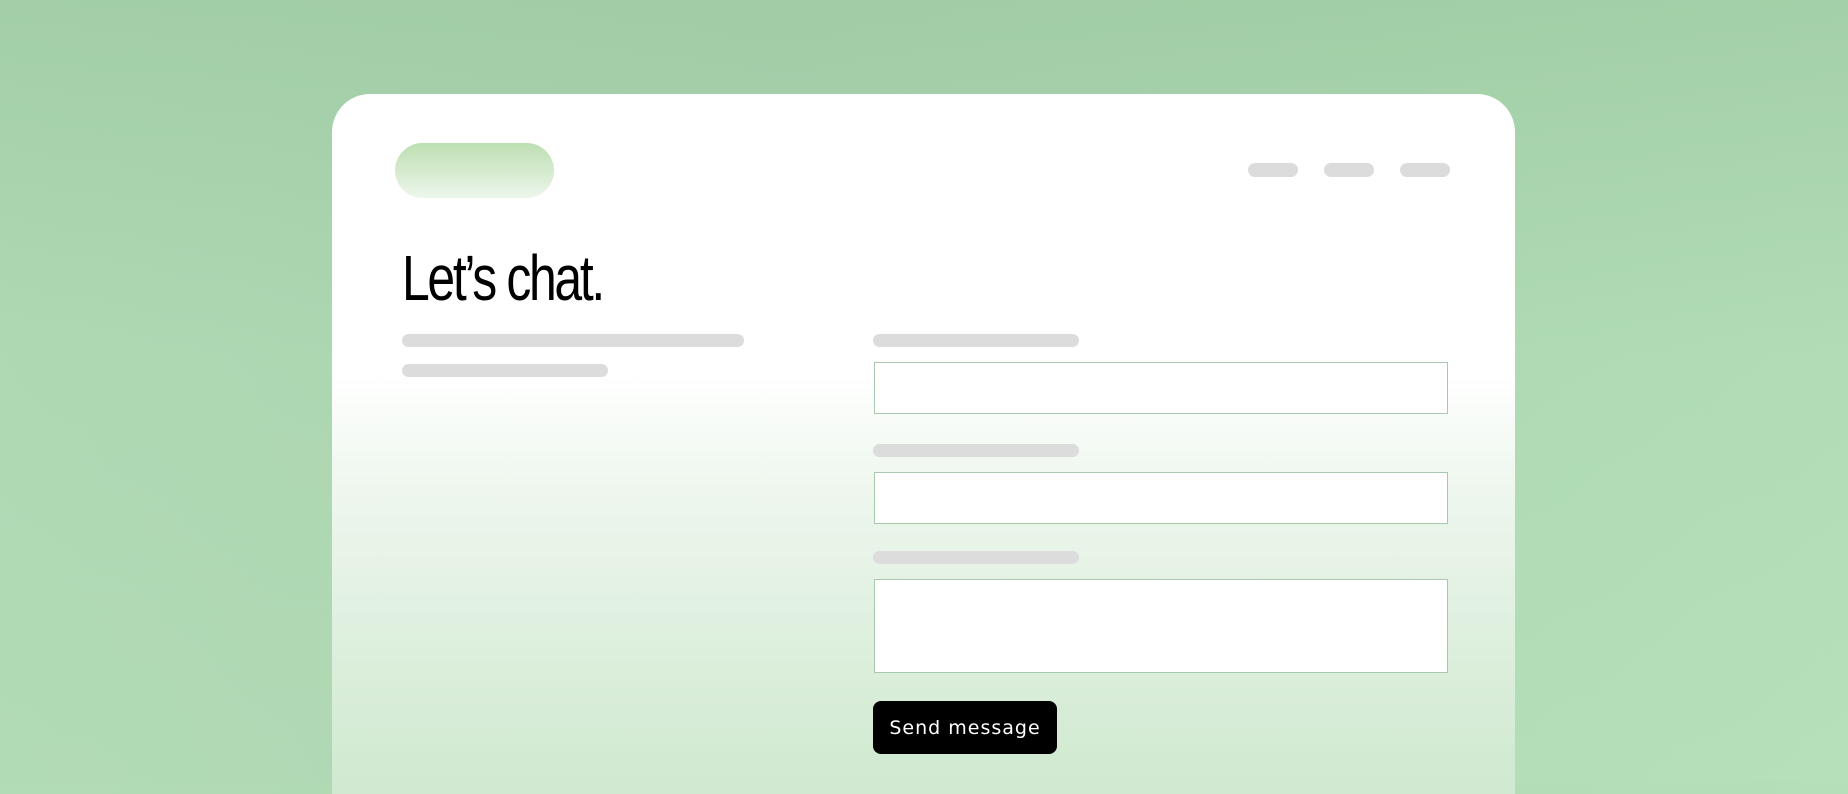 The width and height of the screenshot is (1848, 794). I want to click on logo, so click(474, 170).